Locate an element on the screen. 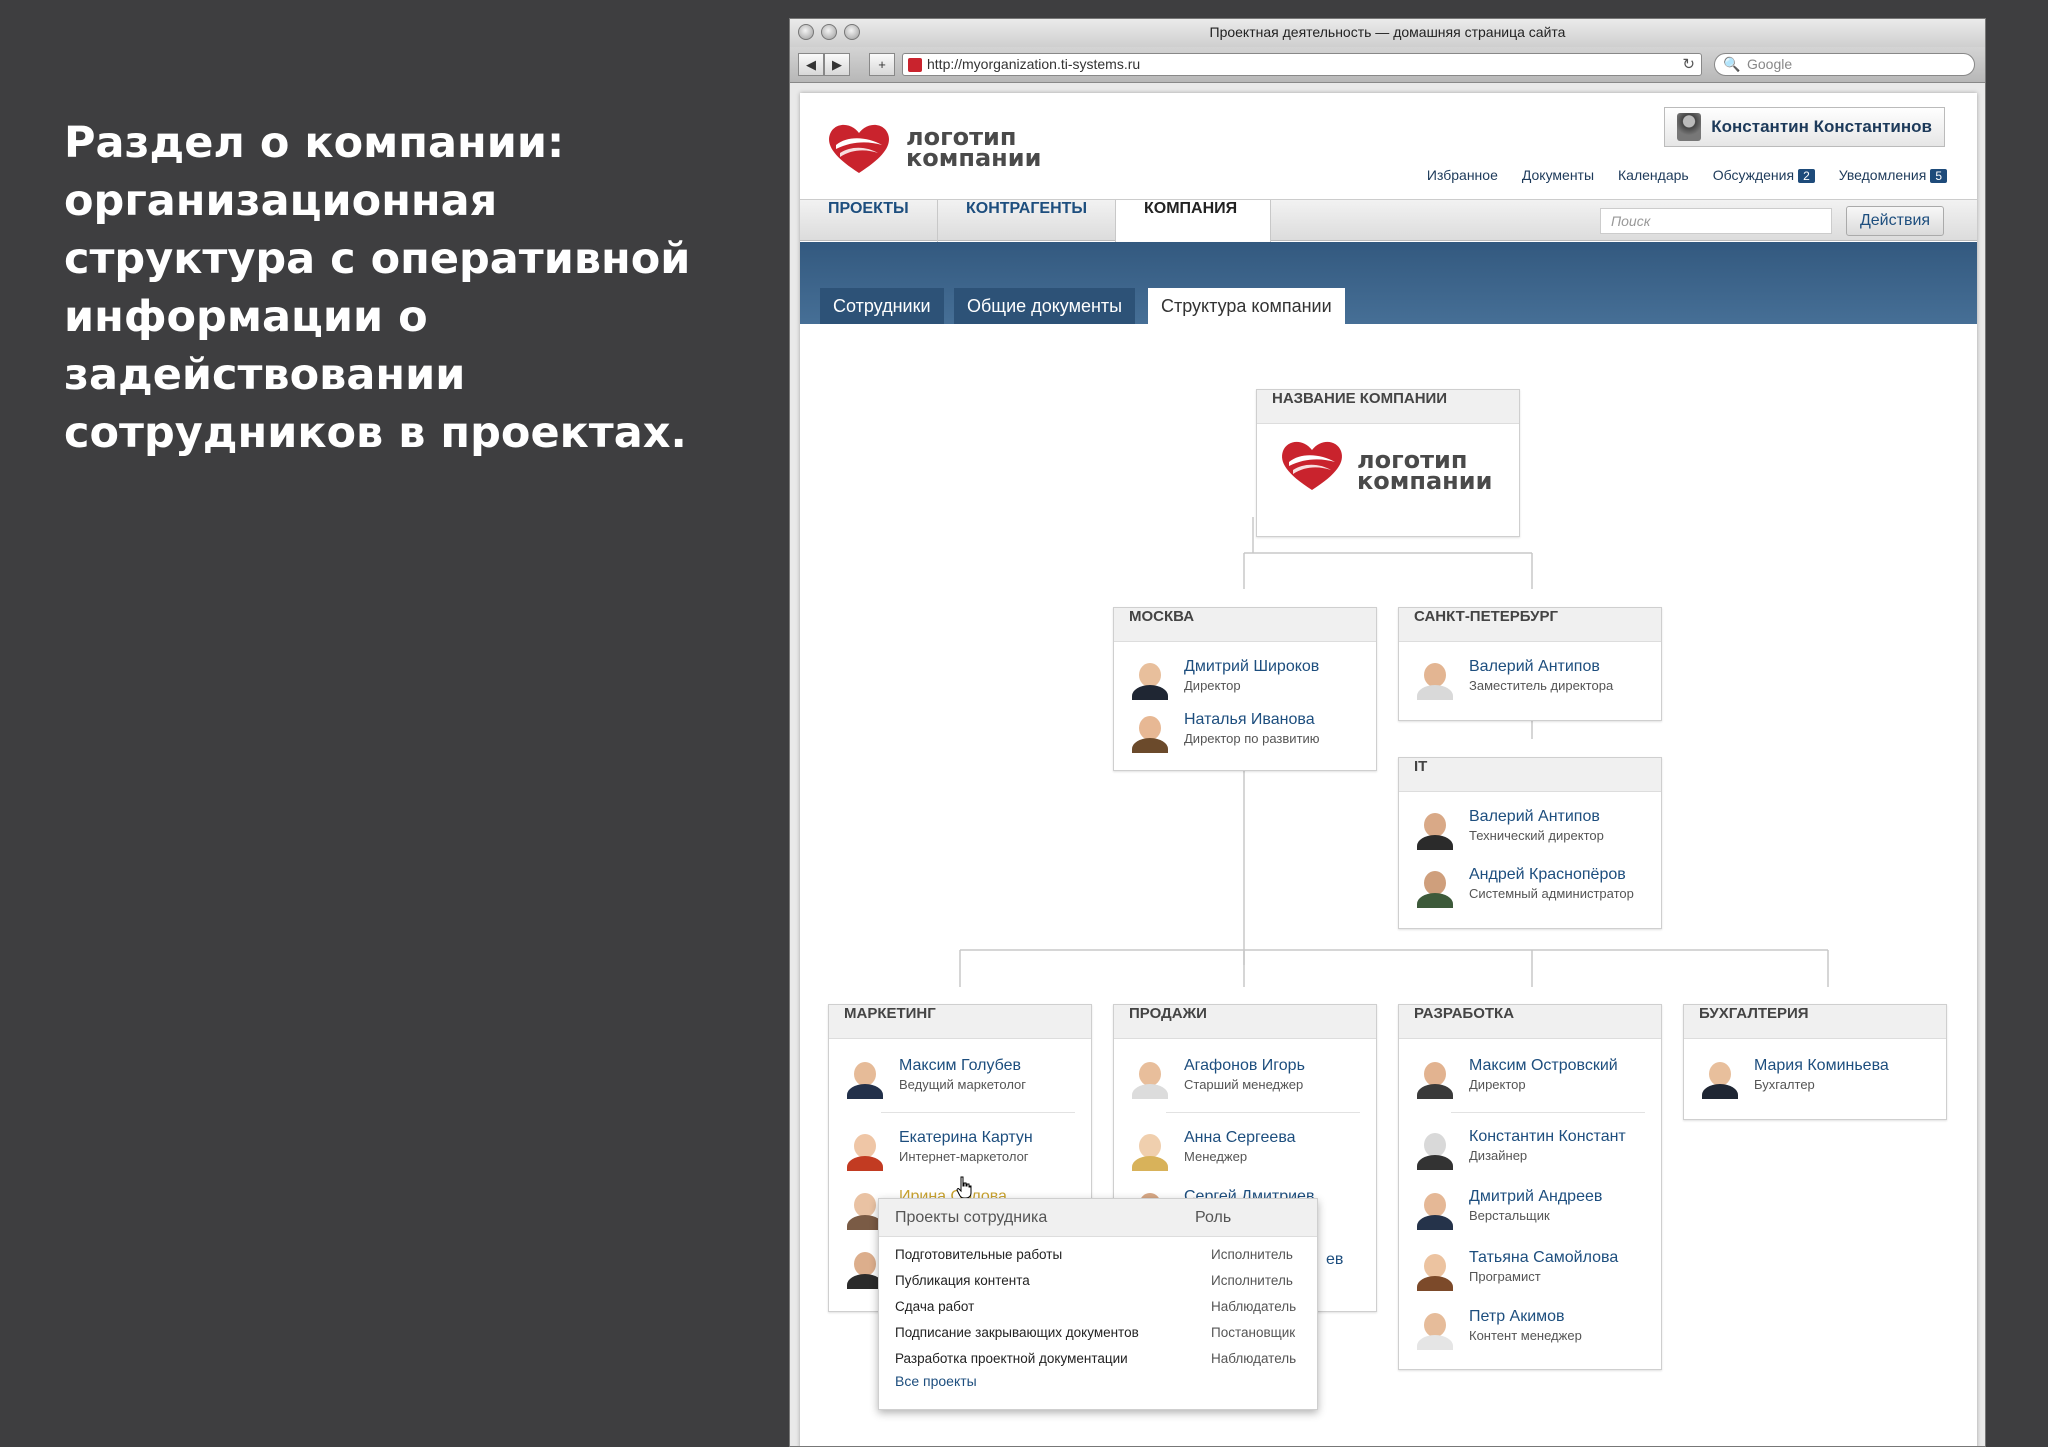 This screenshot has height=1447, width=2048. person-name-link: Татьяна Самойлова is located at coordinates (1543, 1258).